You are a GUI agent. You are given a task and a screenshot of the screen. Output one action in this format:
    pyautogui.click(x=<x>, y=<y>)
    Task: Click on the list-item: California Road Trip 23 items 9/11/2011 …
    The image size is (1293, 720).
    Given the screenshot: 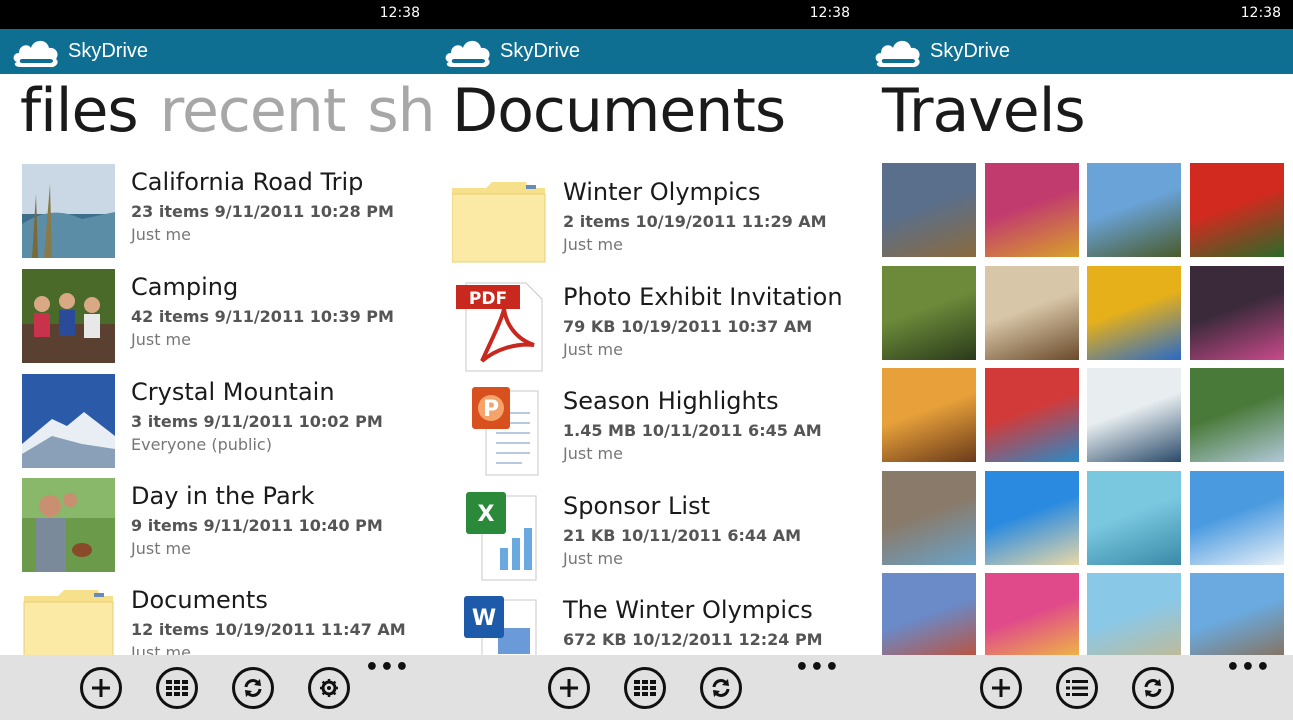 What is the action you would take?
    pyautogui.click(x=216, y=212)
    